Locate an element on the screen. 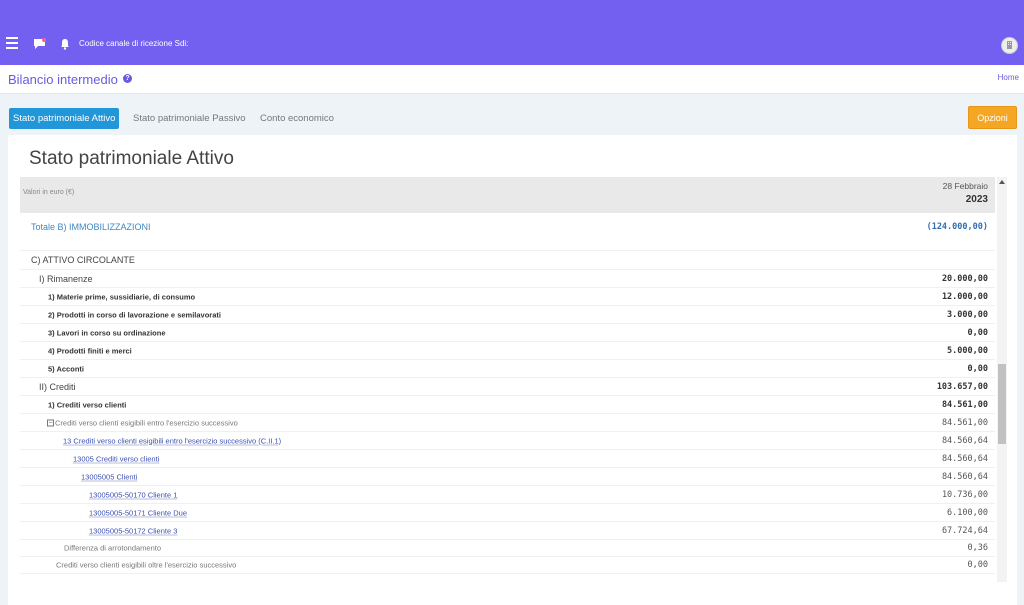 The image size is (1024, 605). tab-stato-patrimoniale-attivo: Stato patrimoniale Attivo is located at coordinates (64, 118).